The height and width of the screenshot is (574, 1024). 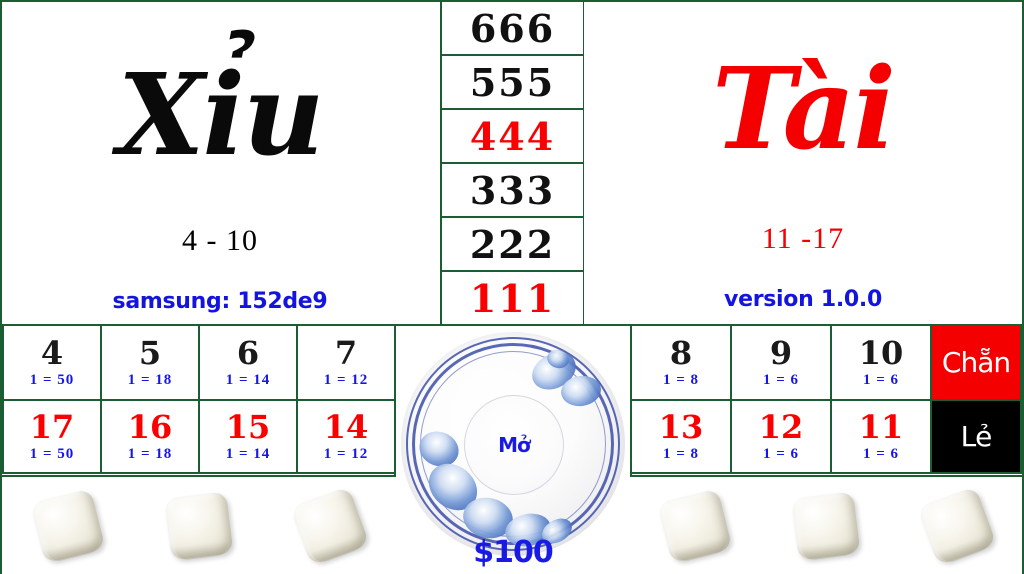 I want to click on bet-cell-5: 5 1 = 18, so click(x=151, y=361).